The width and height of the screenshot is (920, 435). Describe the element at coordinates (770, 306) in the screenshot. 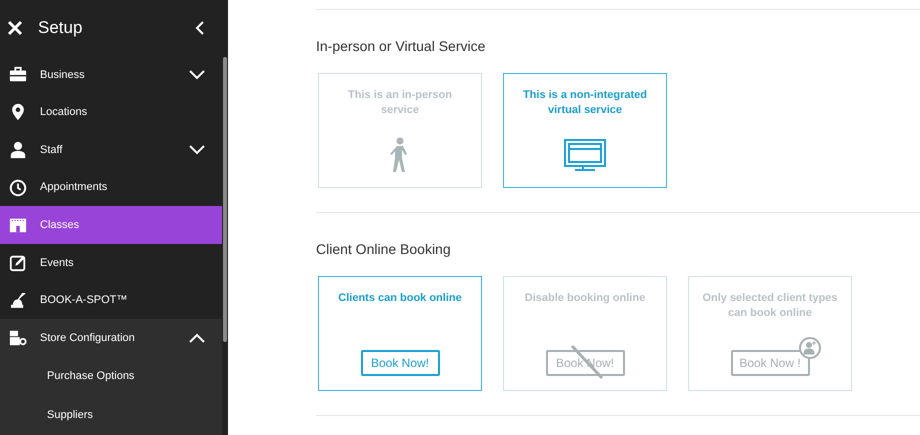

I see `option-label: Only selected client types can book online` at that location.